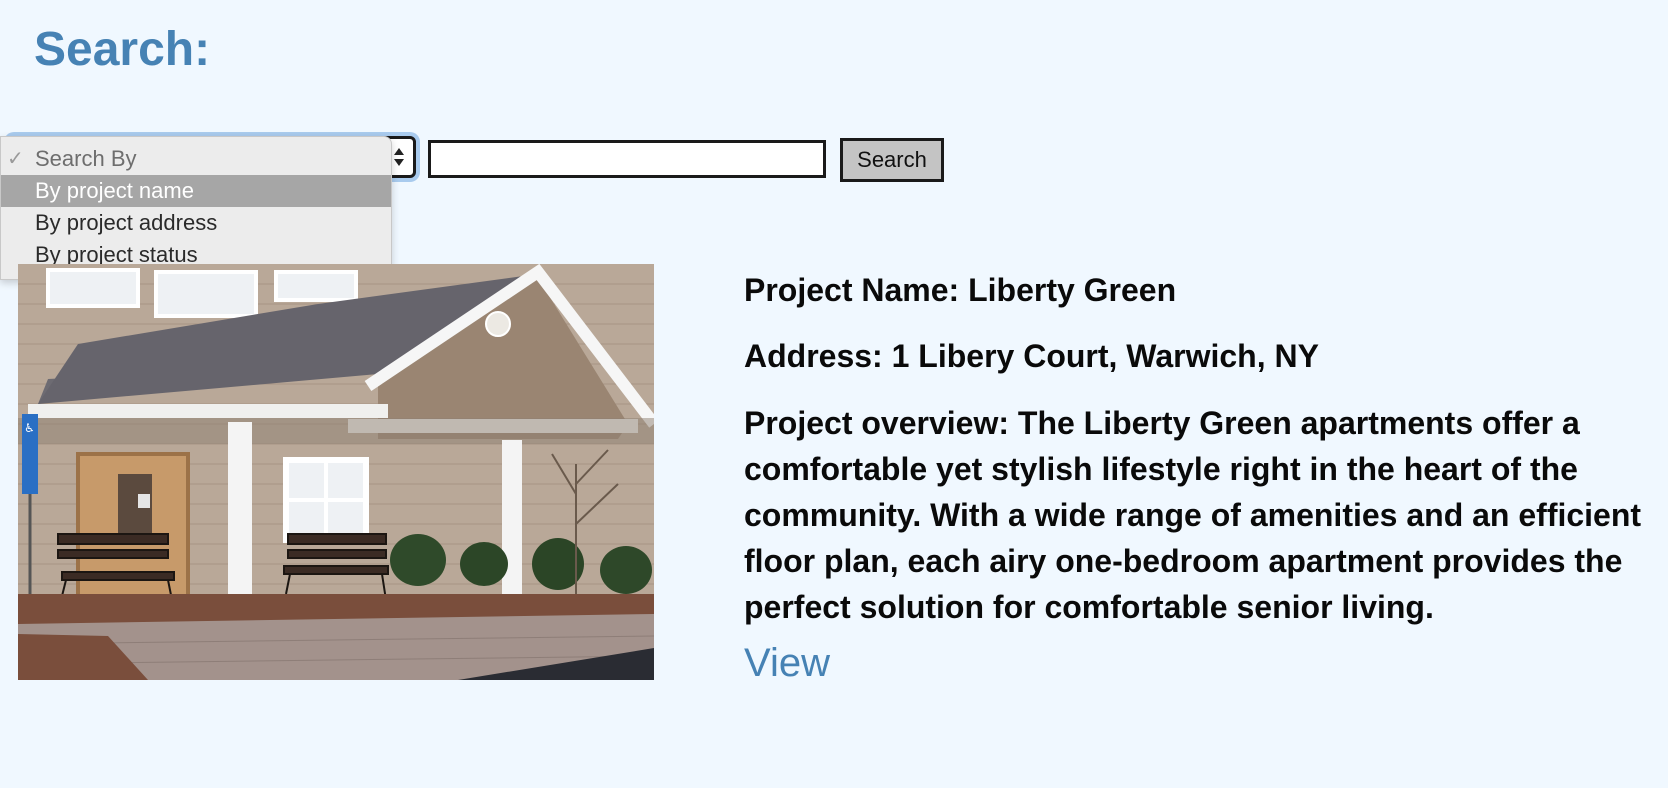 The height and width of the screenshot is (788, 1668). Describe the element at coordinates (196, 191) in the screenshot. I see `dropdown-option-project-name: By project name` at that location.